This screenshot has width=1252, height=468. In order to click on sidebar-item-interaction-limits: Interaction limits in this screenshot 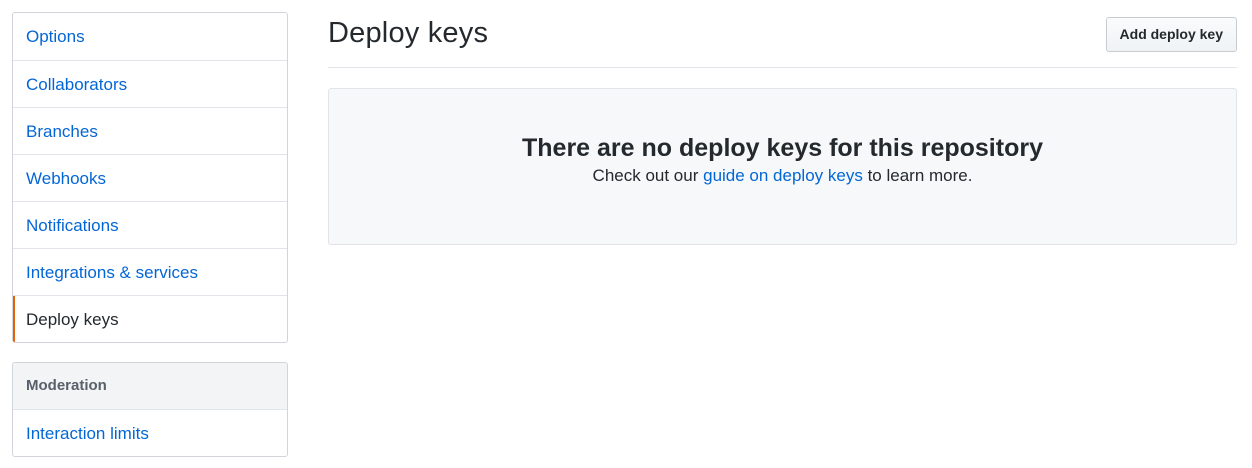, I will do `click(150, 432)`.